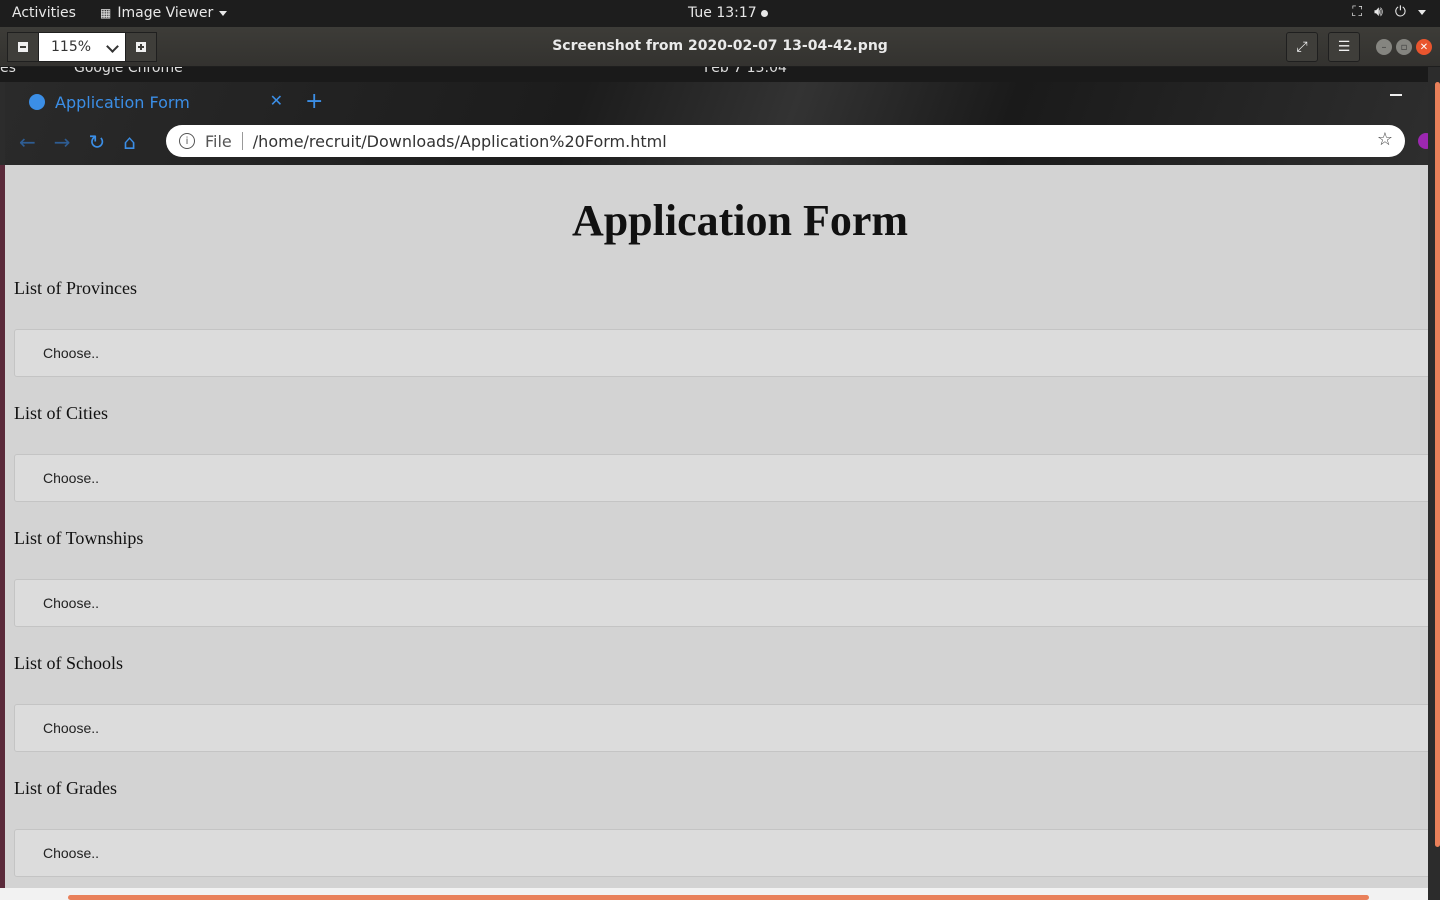 This screenshot has height=900, width=1440. What do you see at coordinates (1385, 139) in the screenshot?
I see `star-icon: ☆` at bounding box center [1385, 139].